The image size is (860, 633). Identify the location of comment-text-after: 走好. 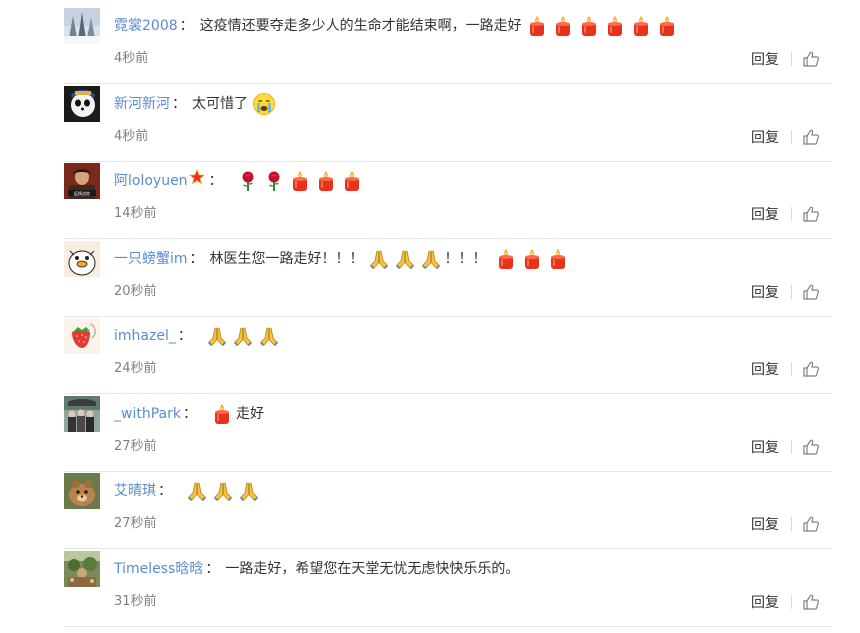
(249, 413).